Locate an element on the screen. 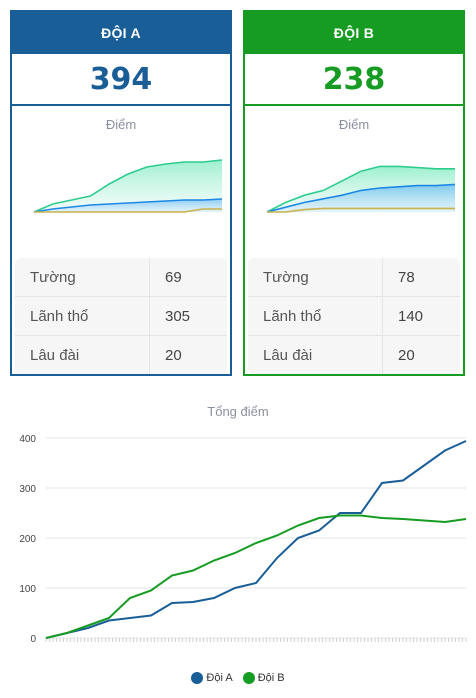 Image resolution: width=476 pixels, height=698 pixels. stat-row: Tường 78 is located at coordinates (354, 277).